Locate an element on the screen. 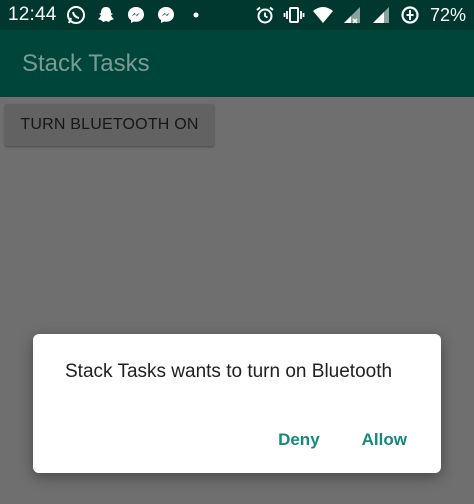  dot-icon is located at coordinates (196, 15).